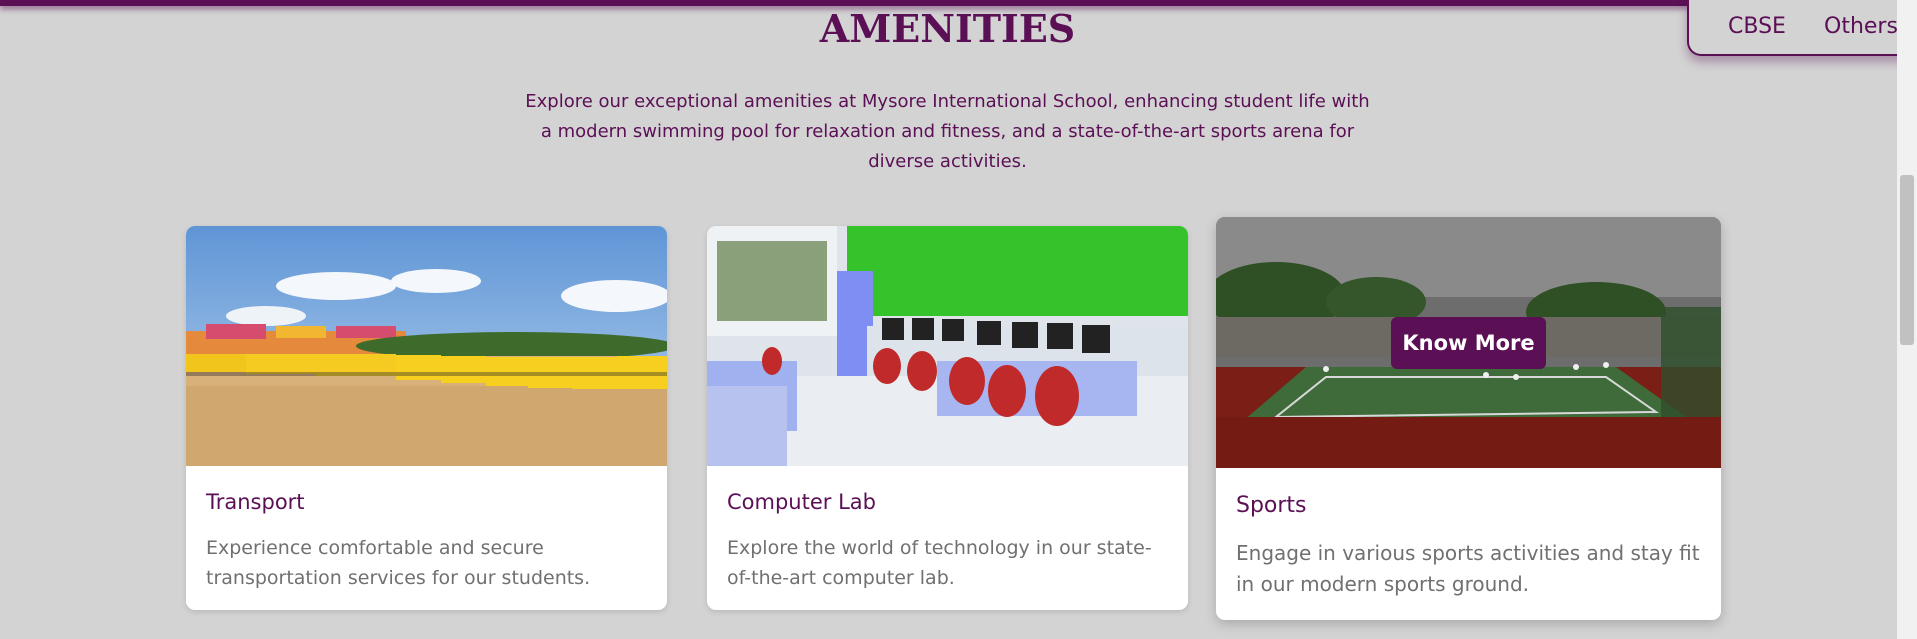 The height and width of the screenshot is (639, 1917). I want to click on sports-image: Know More, so click(1468, 342).